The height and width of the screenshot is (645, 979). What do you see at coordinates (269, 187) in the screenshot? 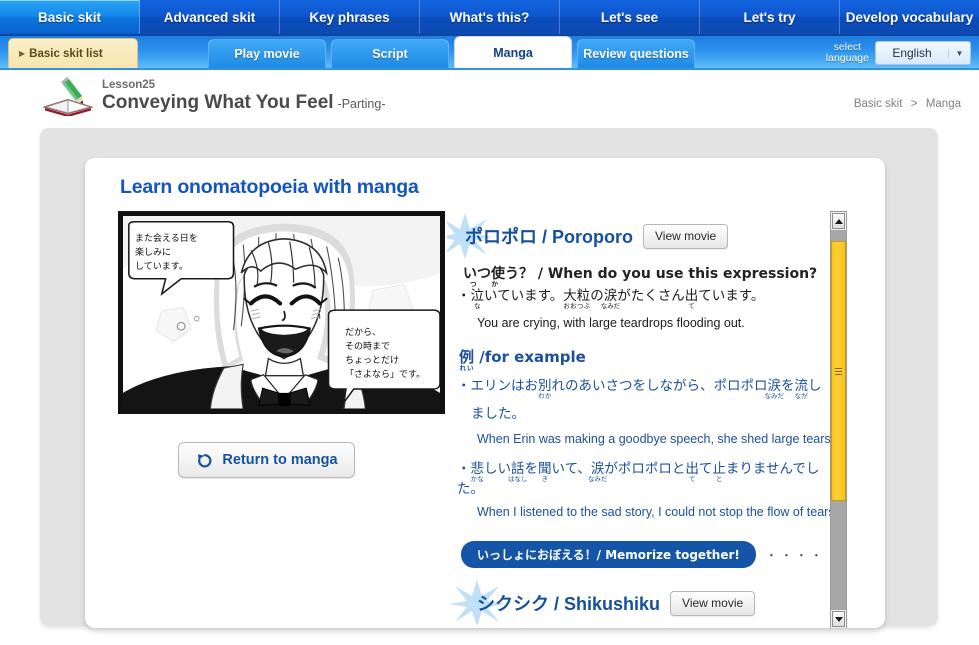
I see `panel-title: Learn onomatopoeia with manga` at bounding box center [269, 187].